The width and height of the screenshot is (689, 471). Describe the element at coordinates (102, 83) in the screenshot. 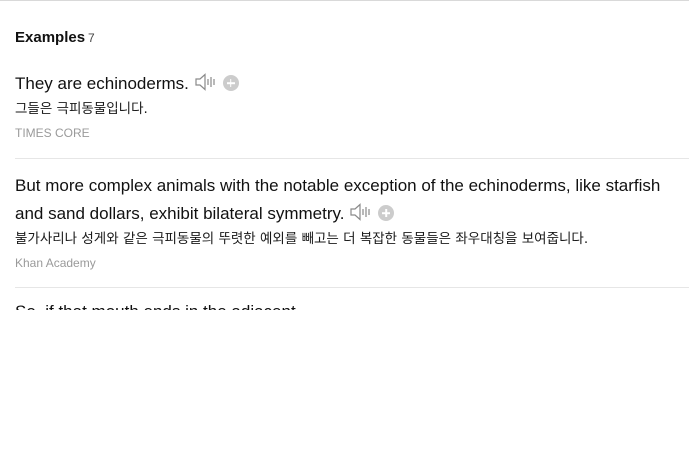

I see `example-english-text: They are echinoderms.` at that location.